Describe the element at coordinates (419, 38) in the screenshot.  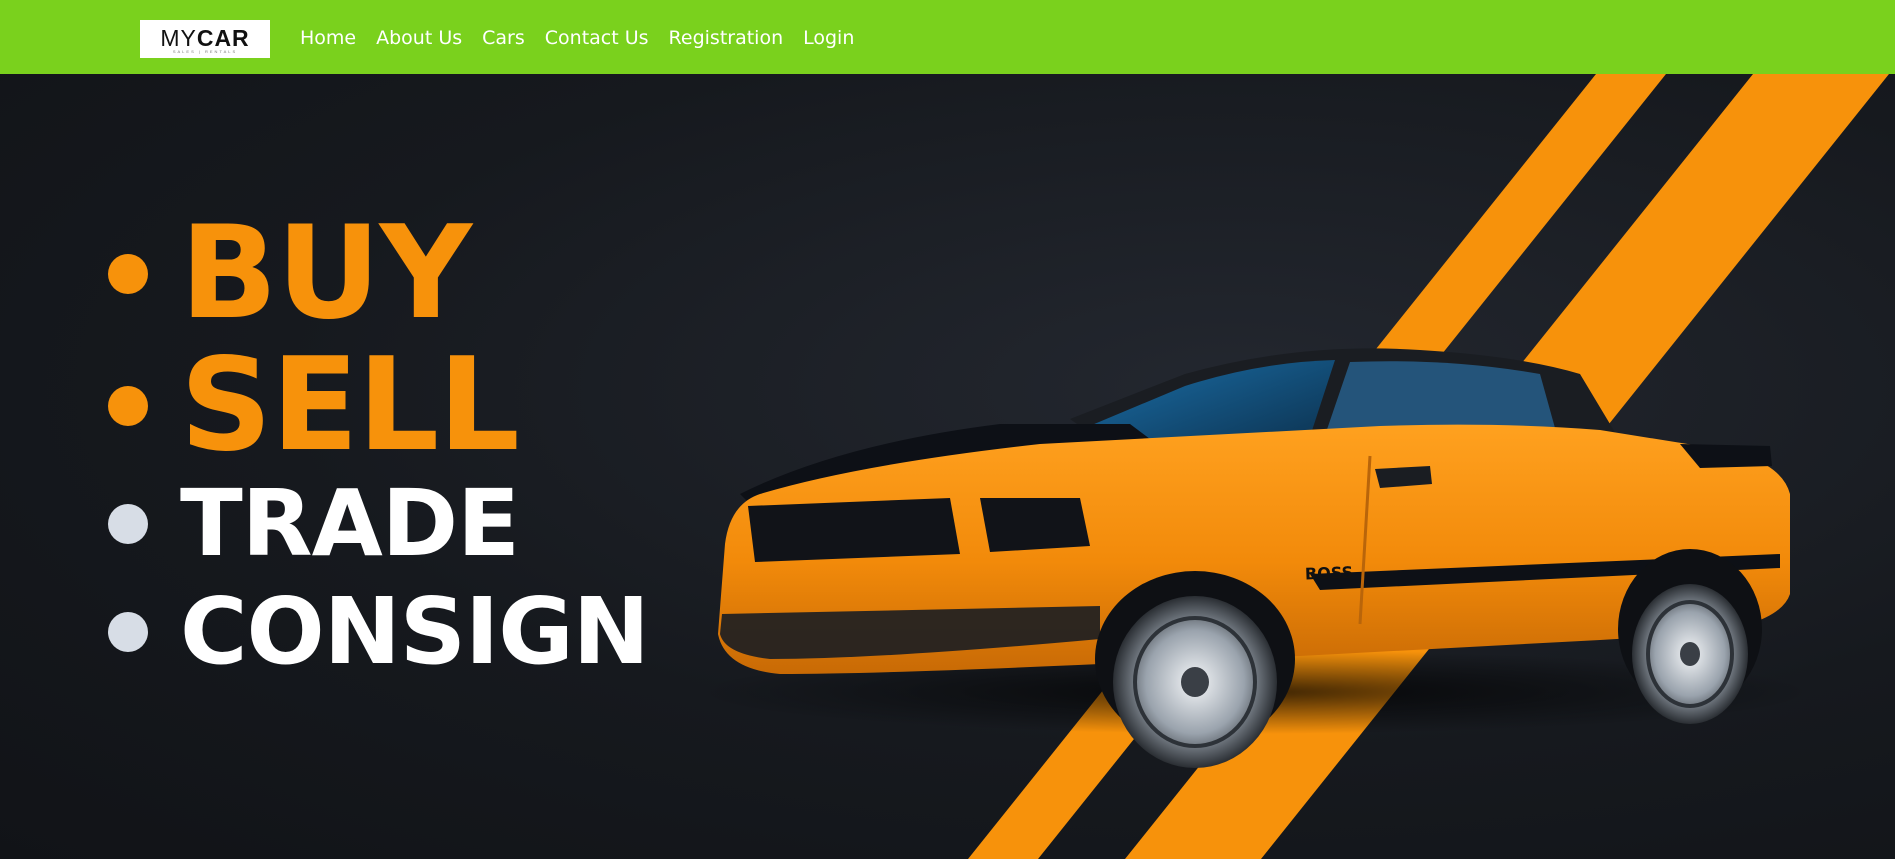
I see `nav-about-us: About Us` at that location.